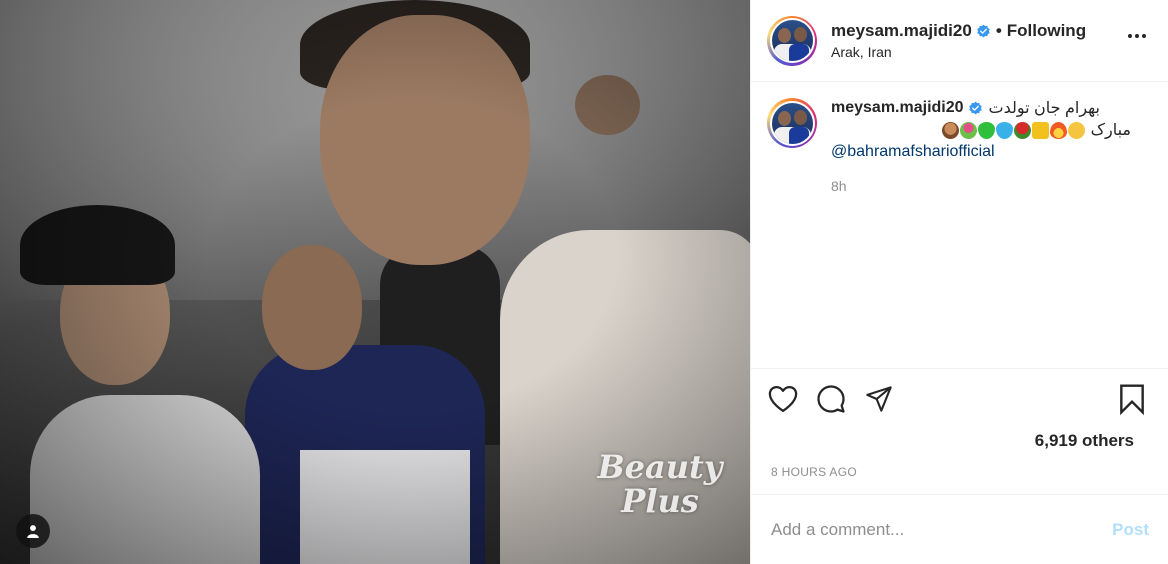 This screenshot has height=564, width=1168. Describe the element at coordinates (1004, 130) in the screenshot. I see `blue-heart-emoji-icon` at that location.